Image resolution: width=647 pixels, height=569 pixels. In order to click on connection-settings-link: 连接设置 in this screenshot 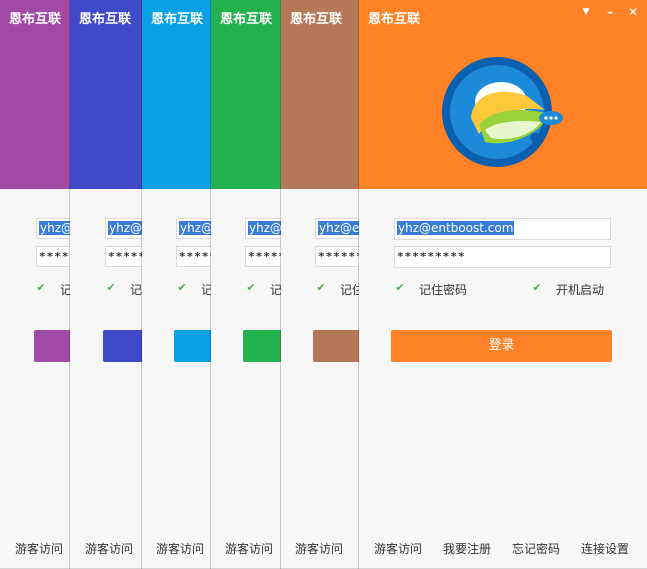, I will do `click(605, 548)`.